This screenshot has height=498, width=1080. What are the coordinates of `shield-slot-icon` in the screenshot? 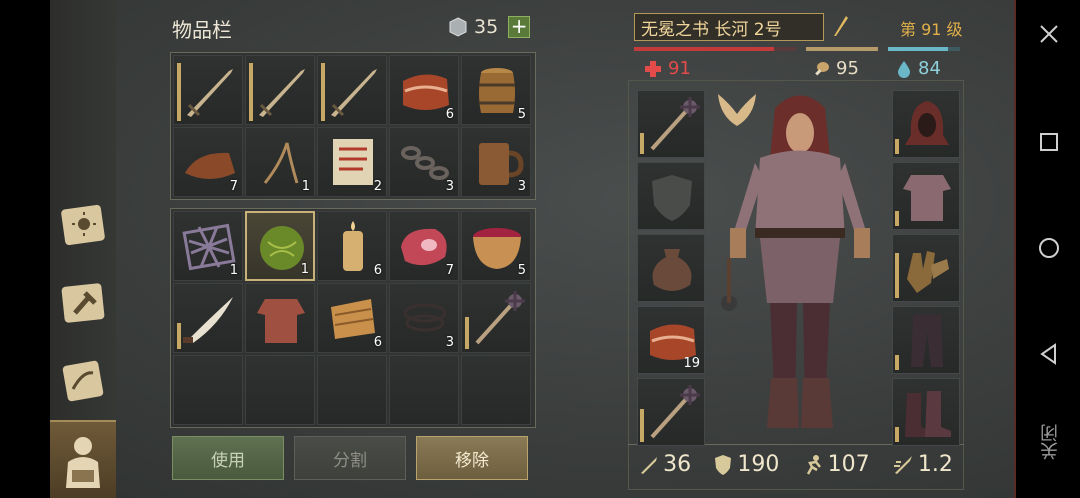 It's located at (672, 198).